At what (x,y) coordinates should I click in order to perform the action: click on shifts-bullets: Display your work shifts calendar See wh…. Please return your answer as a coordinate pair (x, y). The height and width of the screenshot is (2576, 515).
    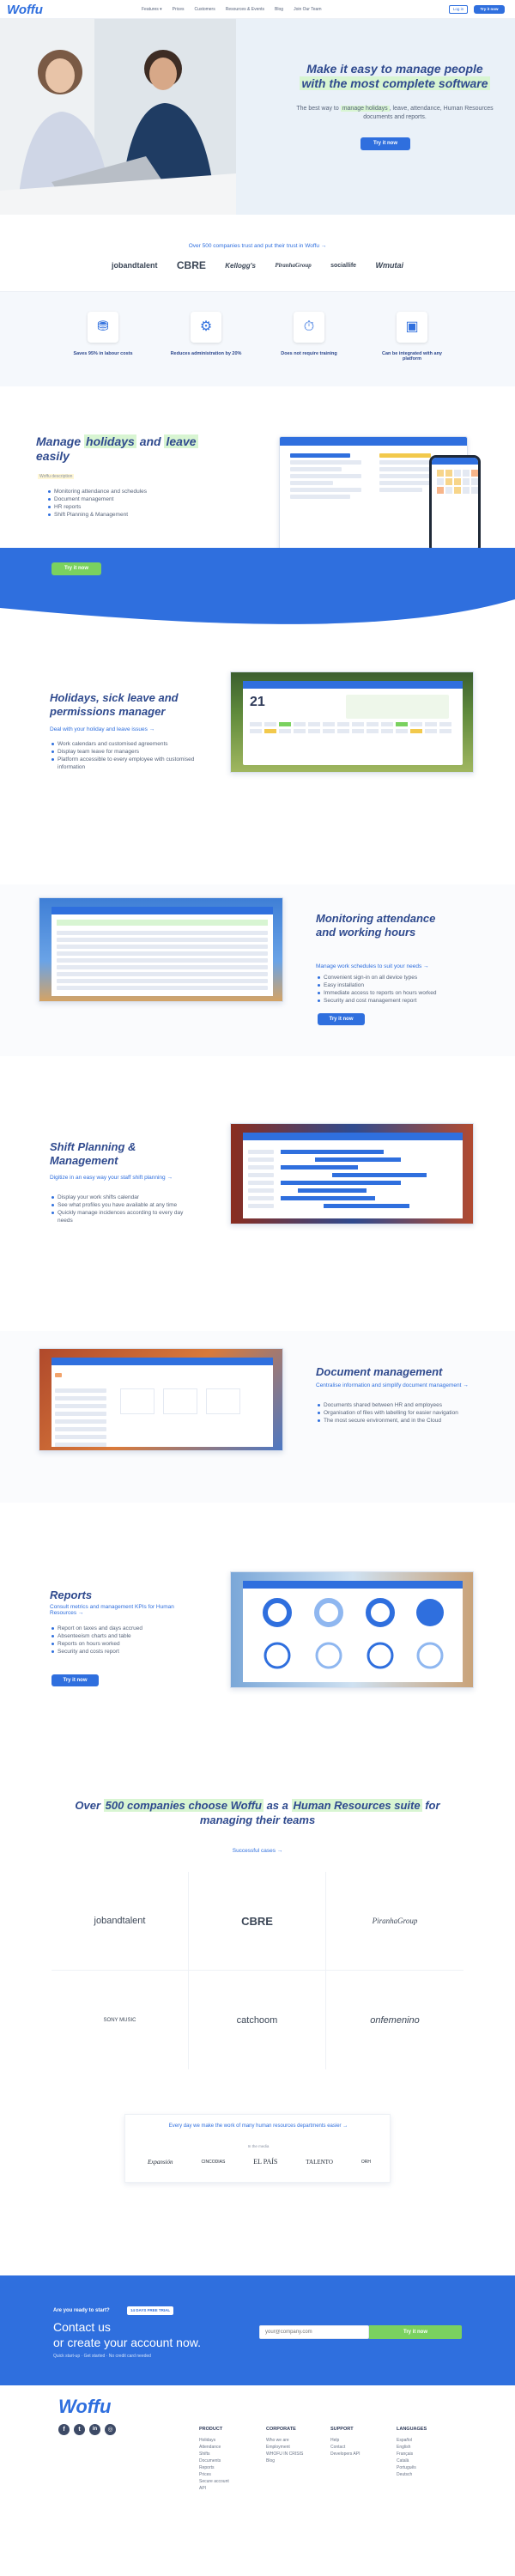
    Looking at the image, I should click on (124, 1209).